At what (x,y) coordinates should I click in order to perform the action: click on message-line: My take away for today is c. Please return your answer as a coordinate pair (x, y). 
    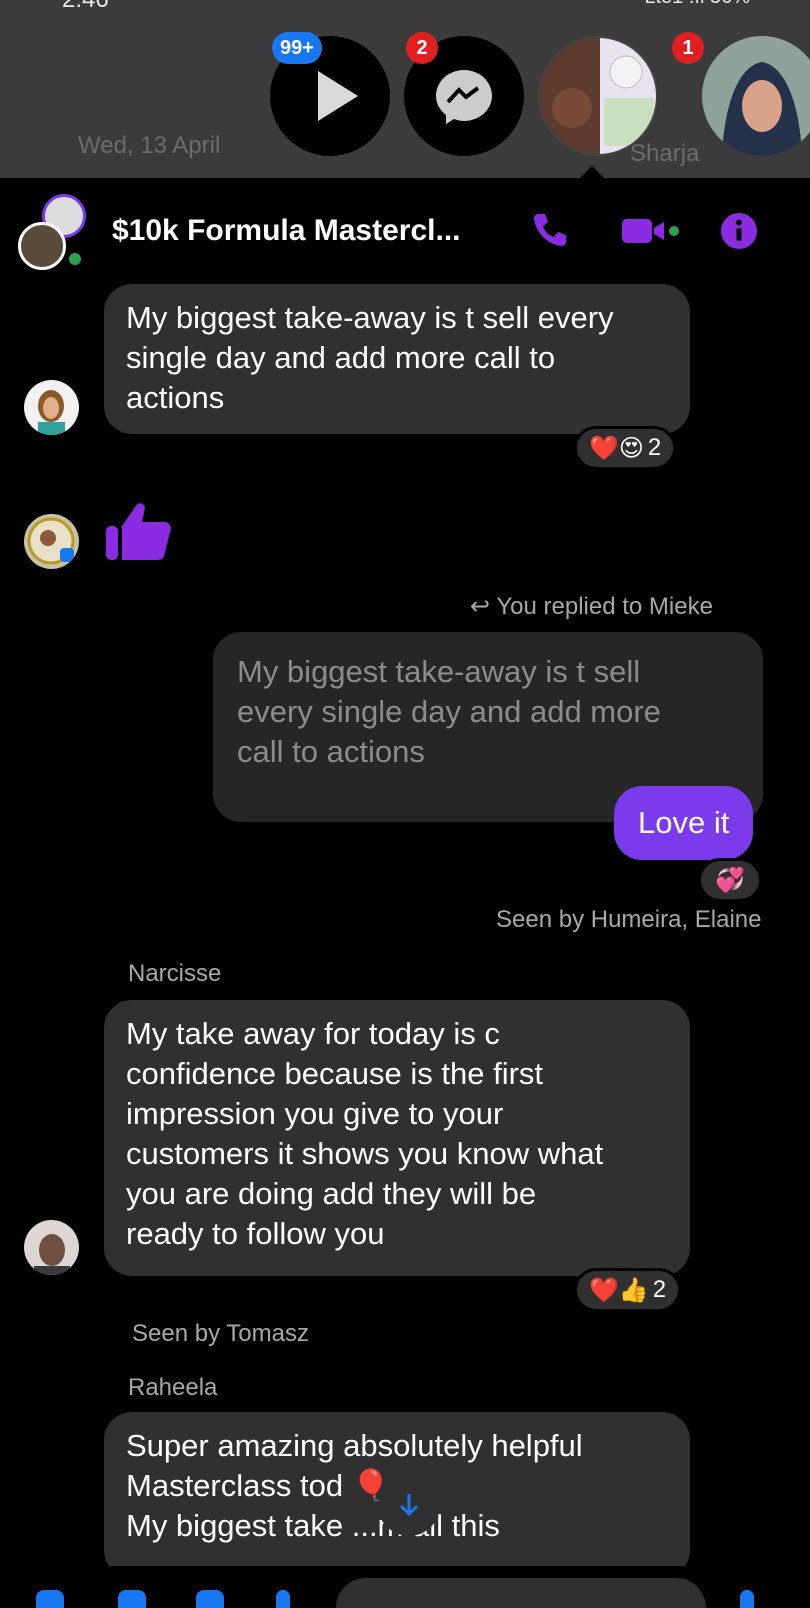
    Looking at the image, I should click on (313, 1033).